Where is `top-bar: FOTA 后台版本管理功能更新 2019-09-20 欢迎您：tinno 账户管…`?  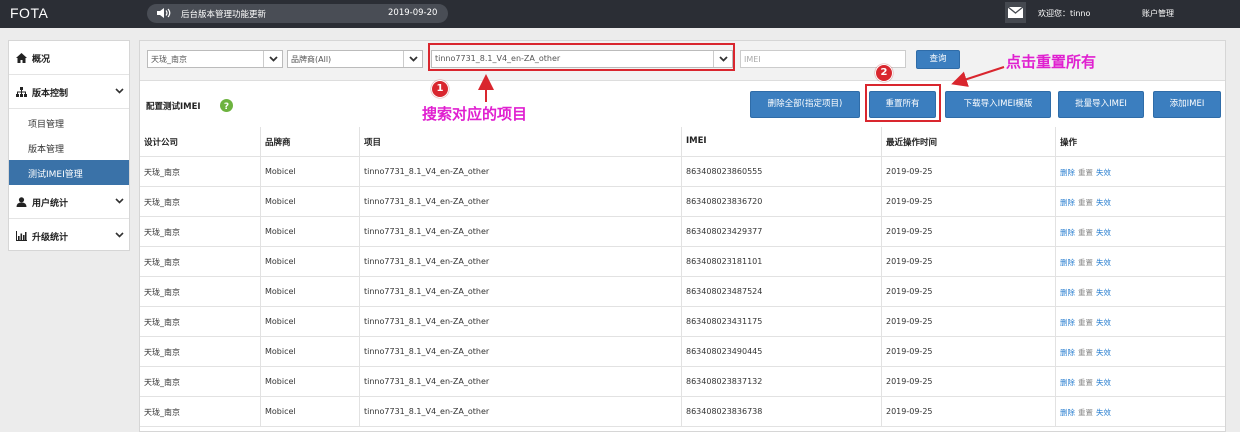
top-bar: FOTA 后台版本管理功能更新 2019-09-20 欢迎您：tinno 账户管… is located at coordinates (620, 14).